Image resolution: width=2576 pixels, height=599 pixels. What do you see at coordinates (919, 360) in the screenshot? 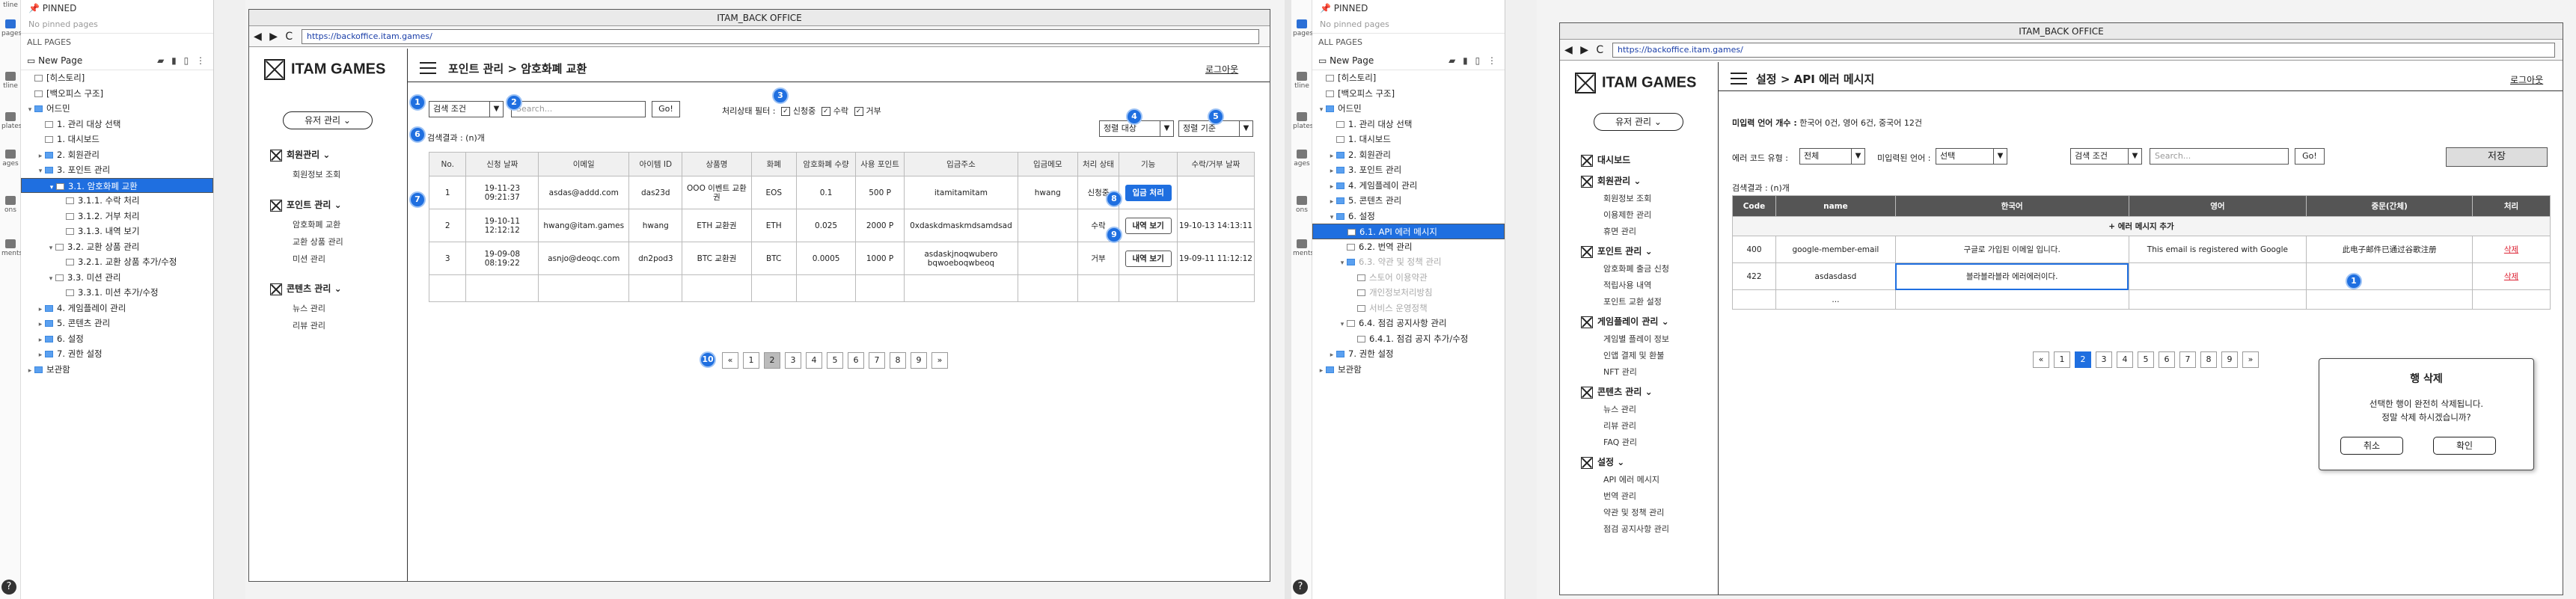
I see `page-button: 9` at bounding box center [919, 360].